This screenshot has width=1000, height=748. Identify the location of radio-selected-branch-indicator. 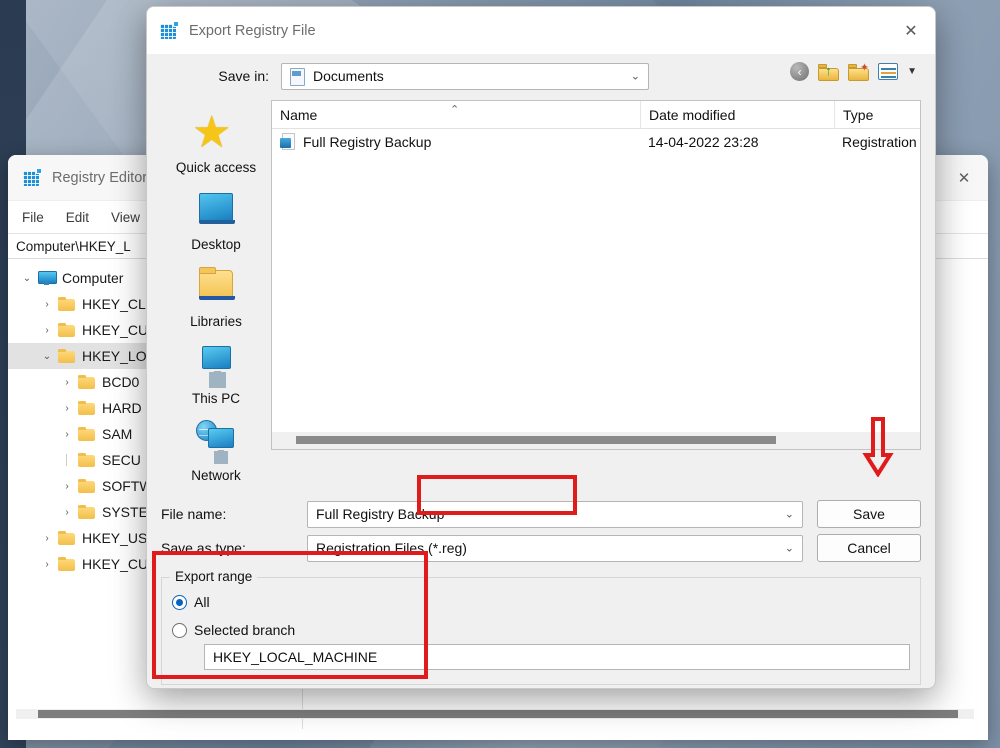
(179, 630).